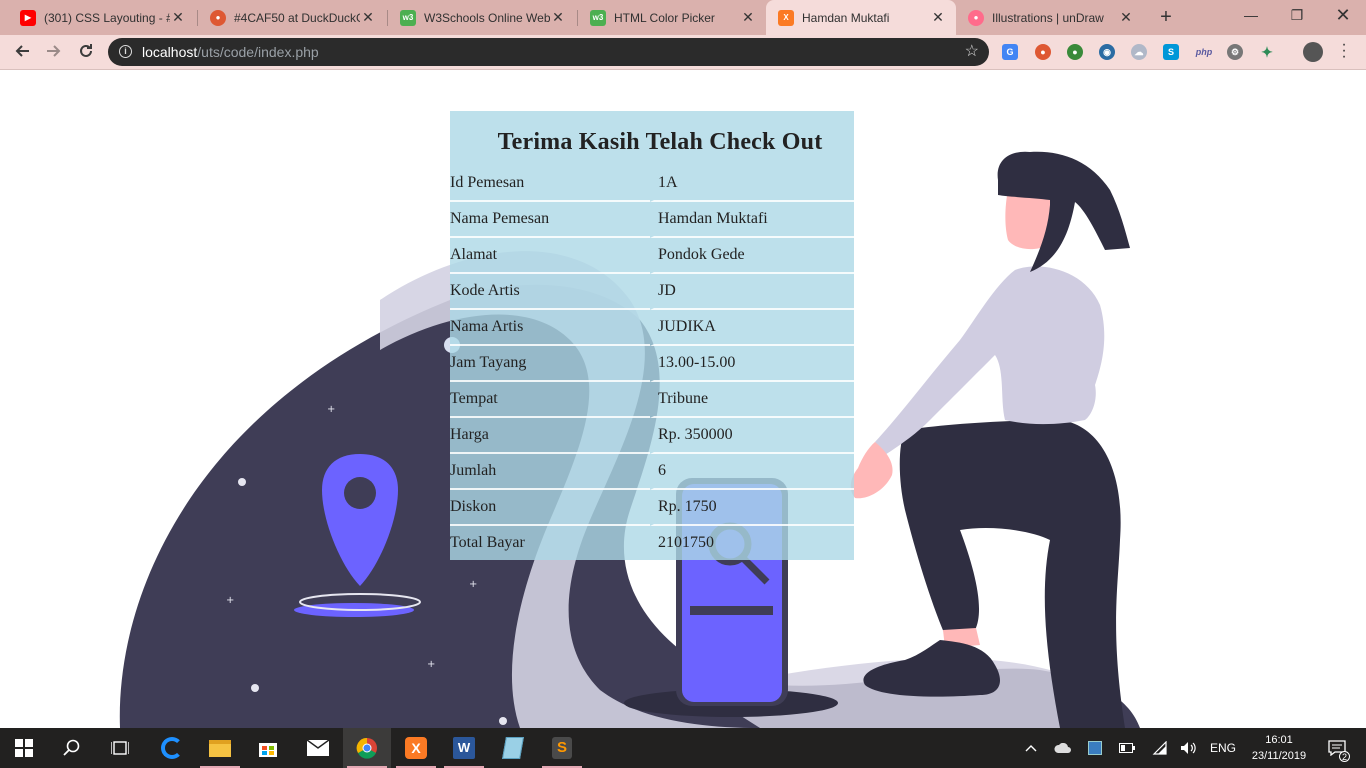 The height and width of the screenshot is (768, 1366). I want to click on globe-icon: ●, so click(1075, 52).